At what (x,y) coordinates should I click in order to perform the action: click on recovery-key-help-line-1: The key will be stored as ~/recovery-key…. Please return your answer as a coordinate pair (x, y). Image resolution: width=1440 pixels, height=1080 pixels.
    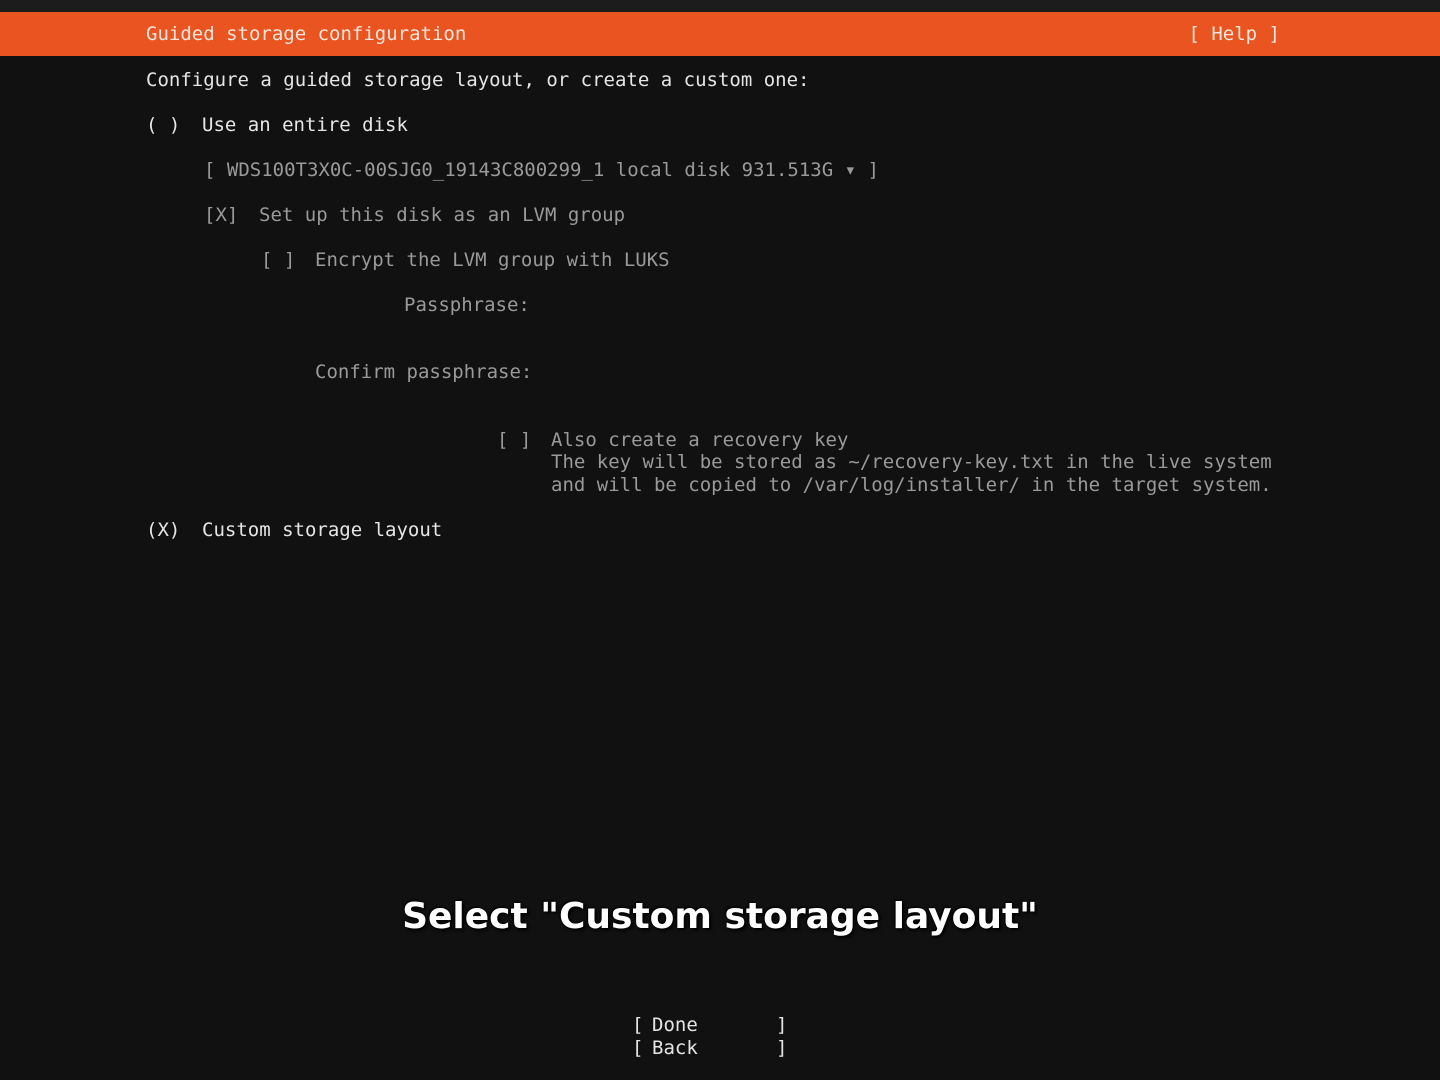
    Looking at the image, I should click on (911, 462).